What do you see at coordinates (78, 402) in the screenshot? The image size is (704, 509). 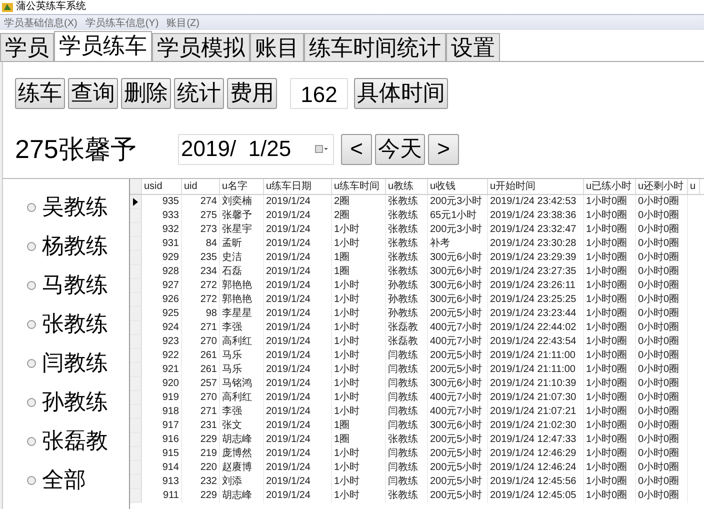 I see `coach-radio: 孙教练` at bounding box center [78, 402].